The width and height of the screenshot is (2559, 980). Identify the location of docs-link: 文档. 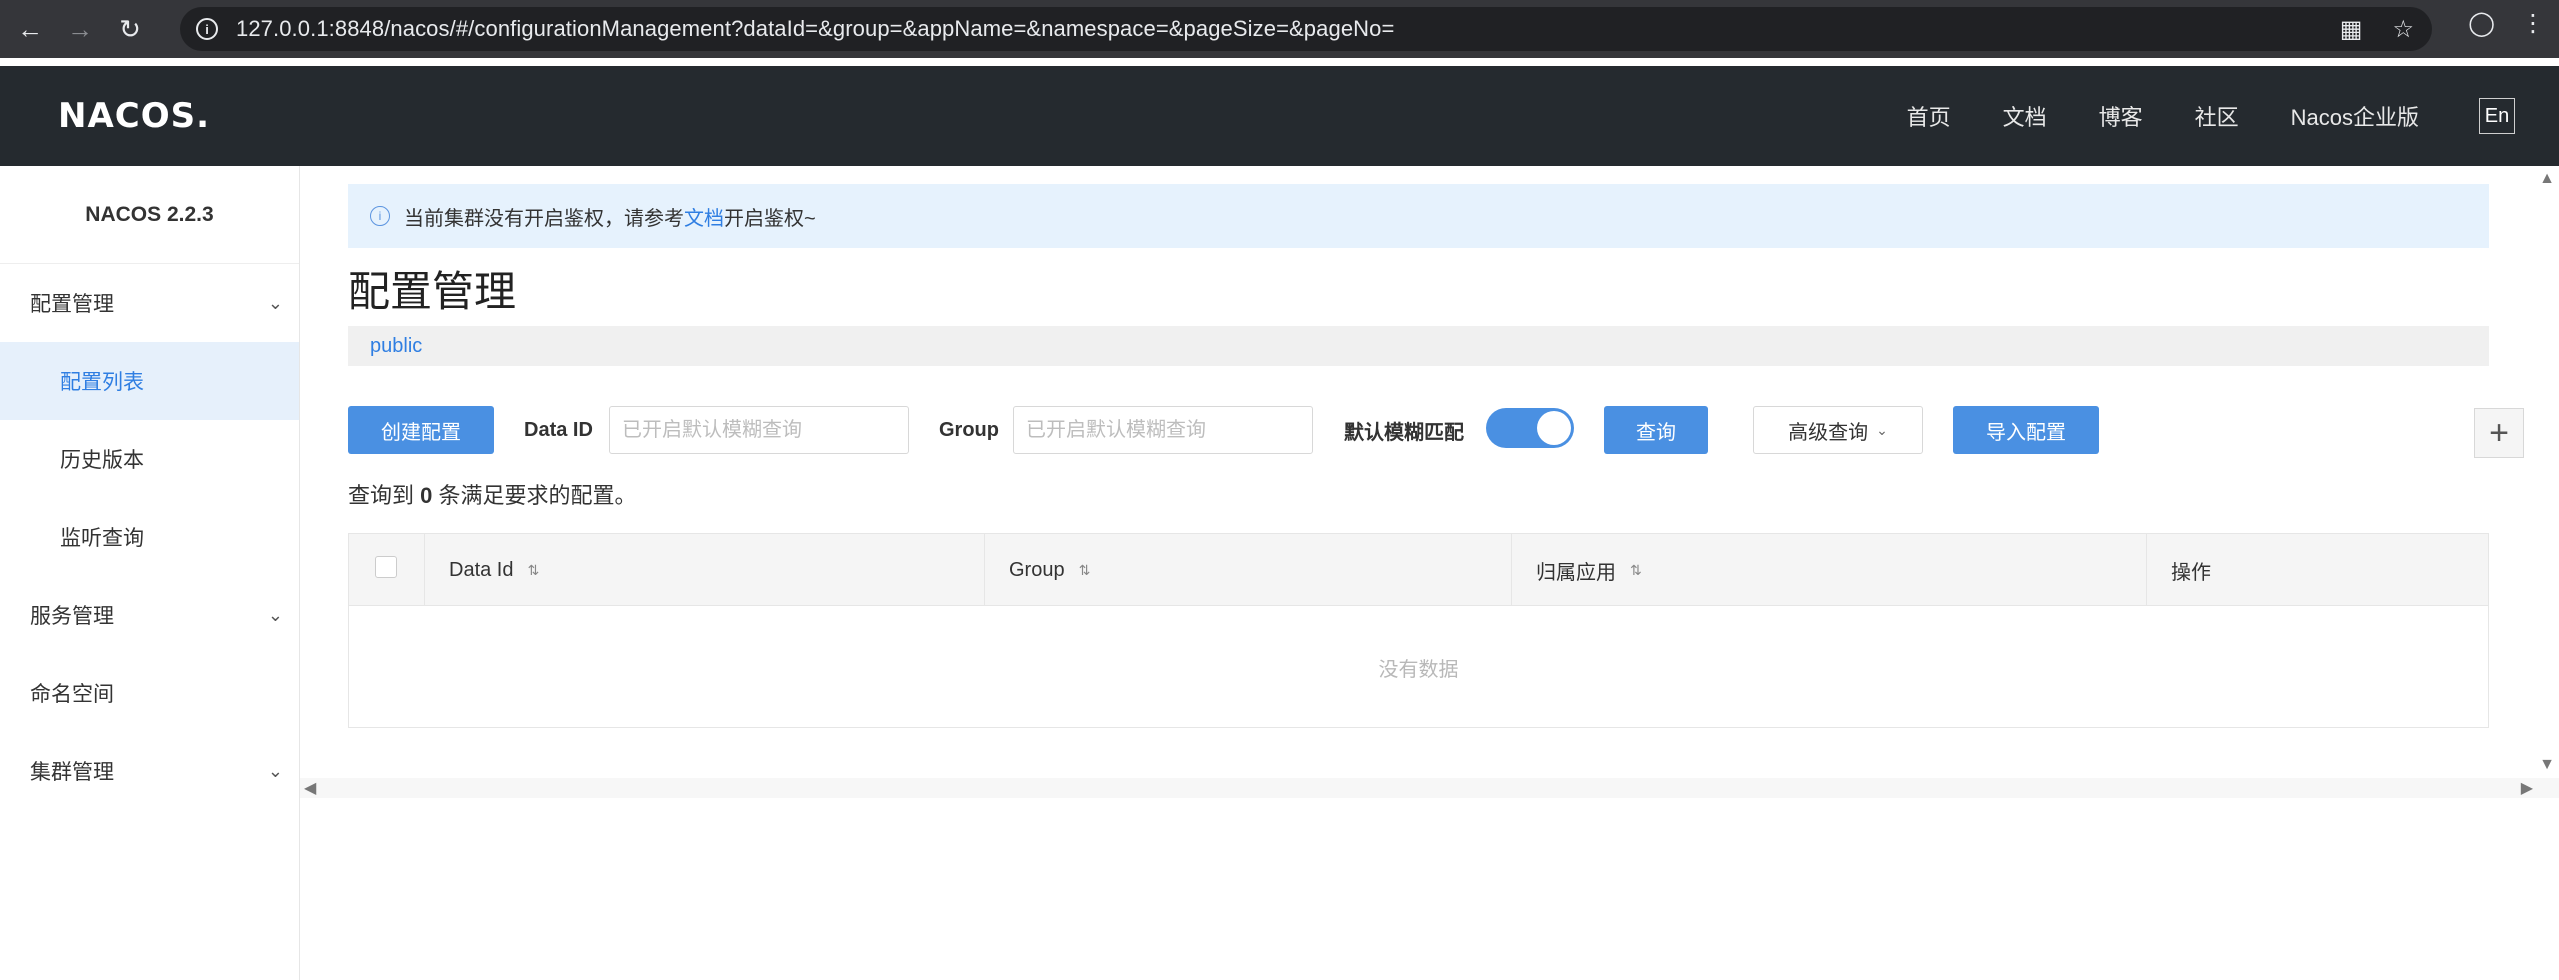
(704, 219).